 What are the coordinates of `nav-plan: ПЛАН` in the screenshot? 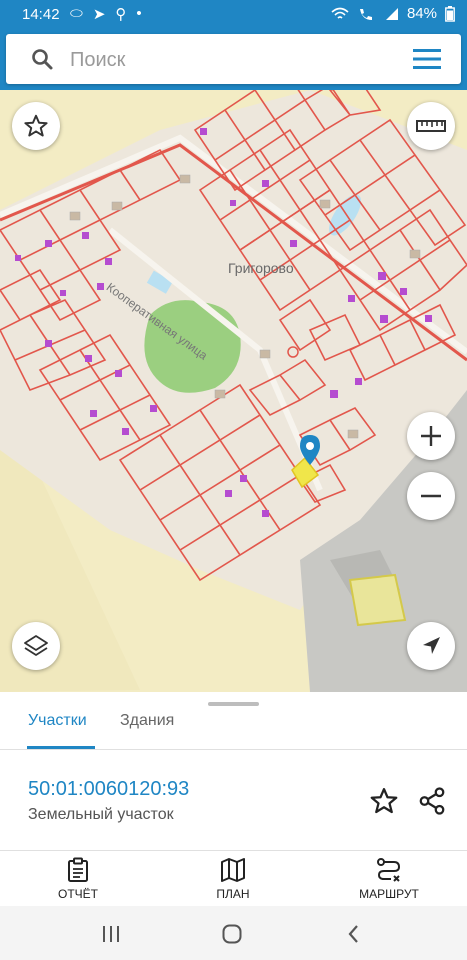 It's located at (233, 879).